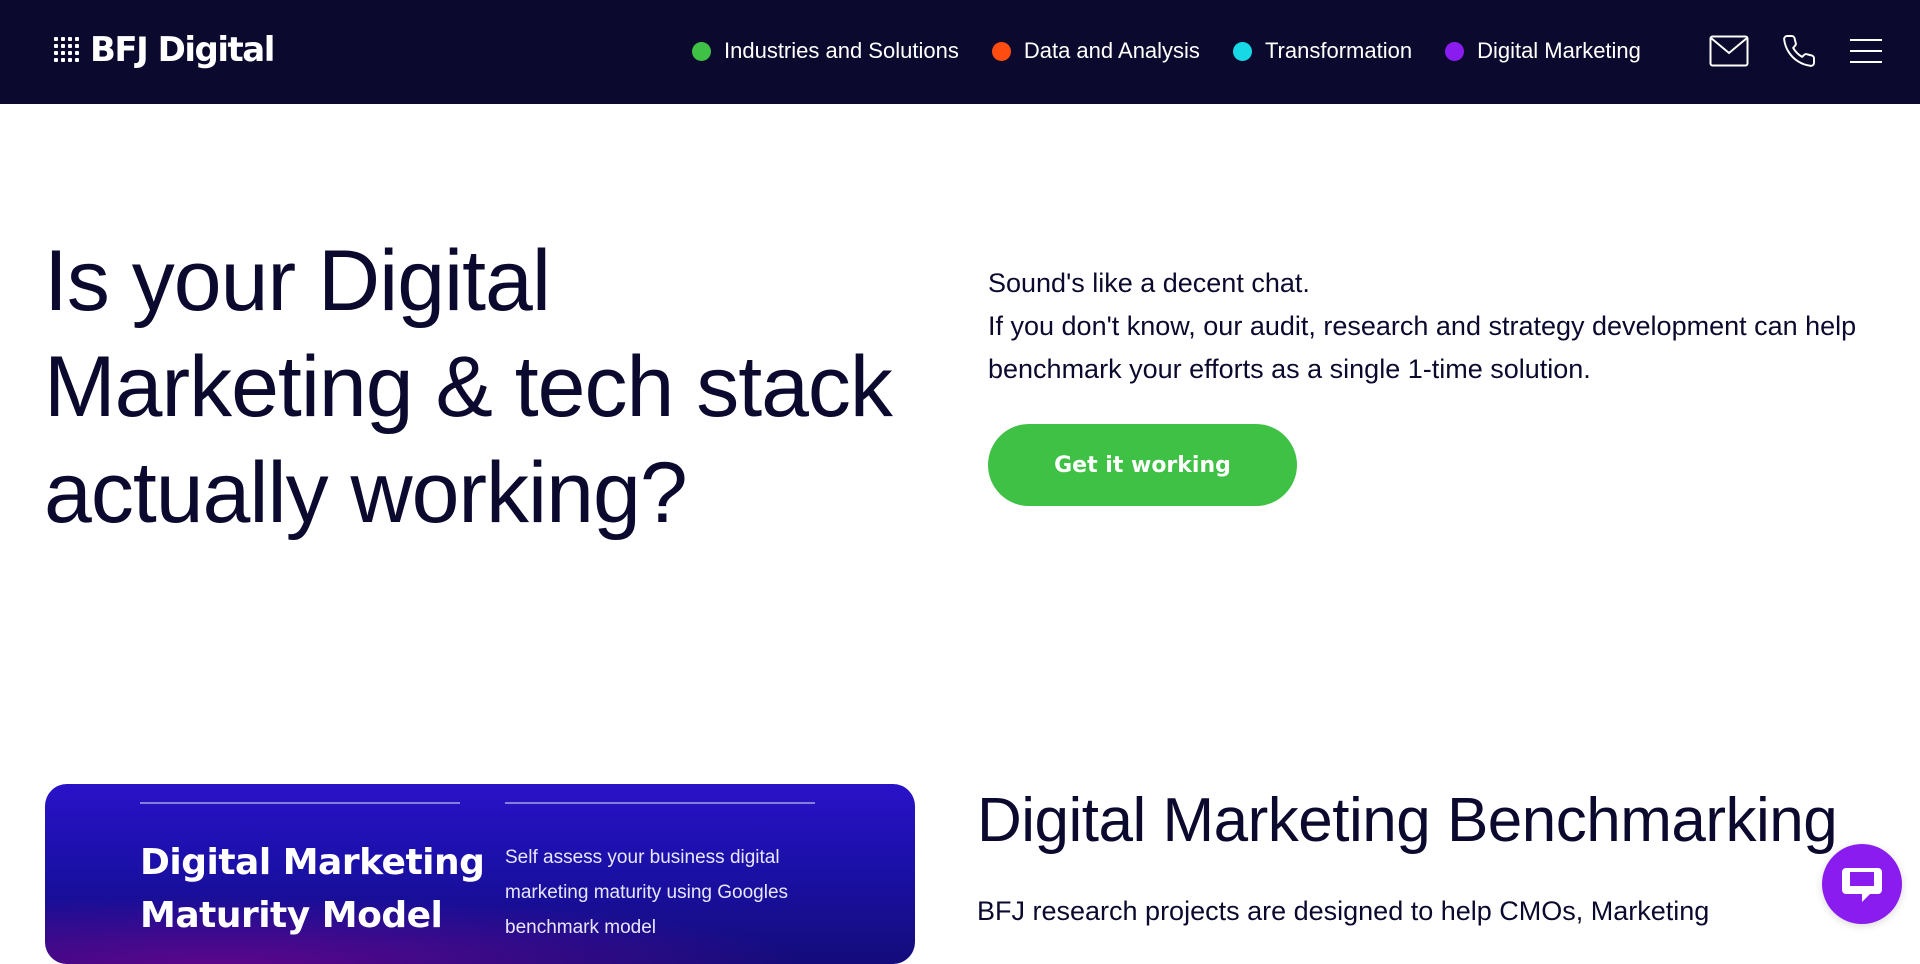 The image size is (1920, 964). I want to click on logo: BFJ Digital, so click(164, 50).